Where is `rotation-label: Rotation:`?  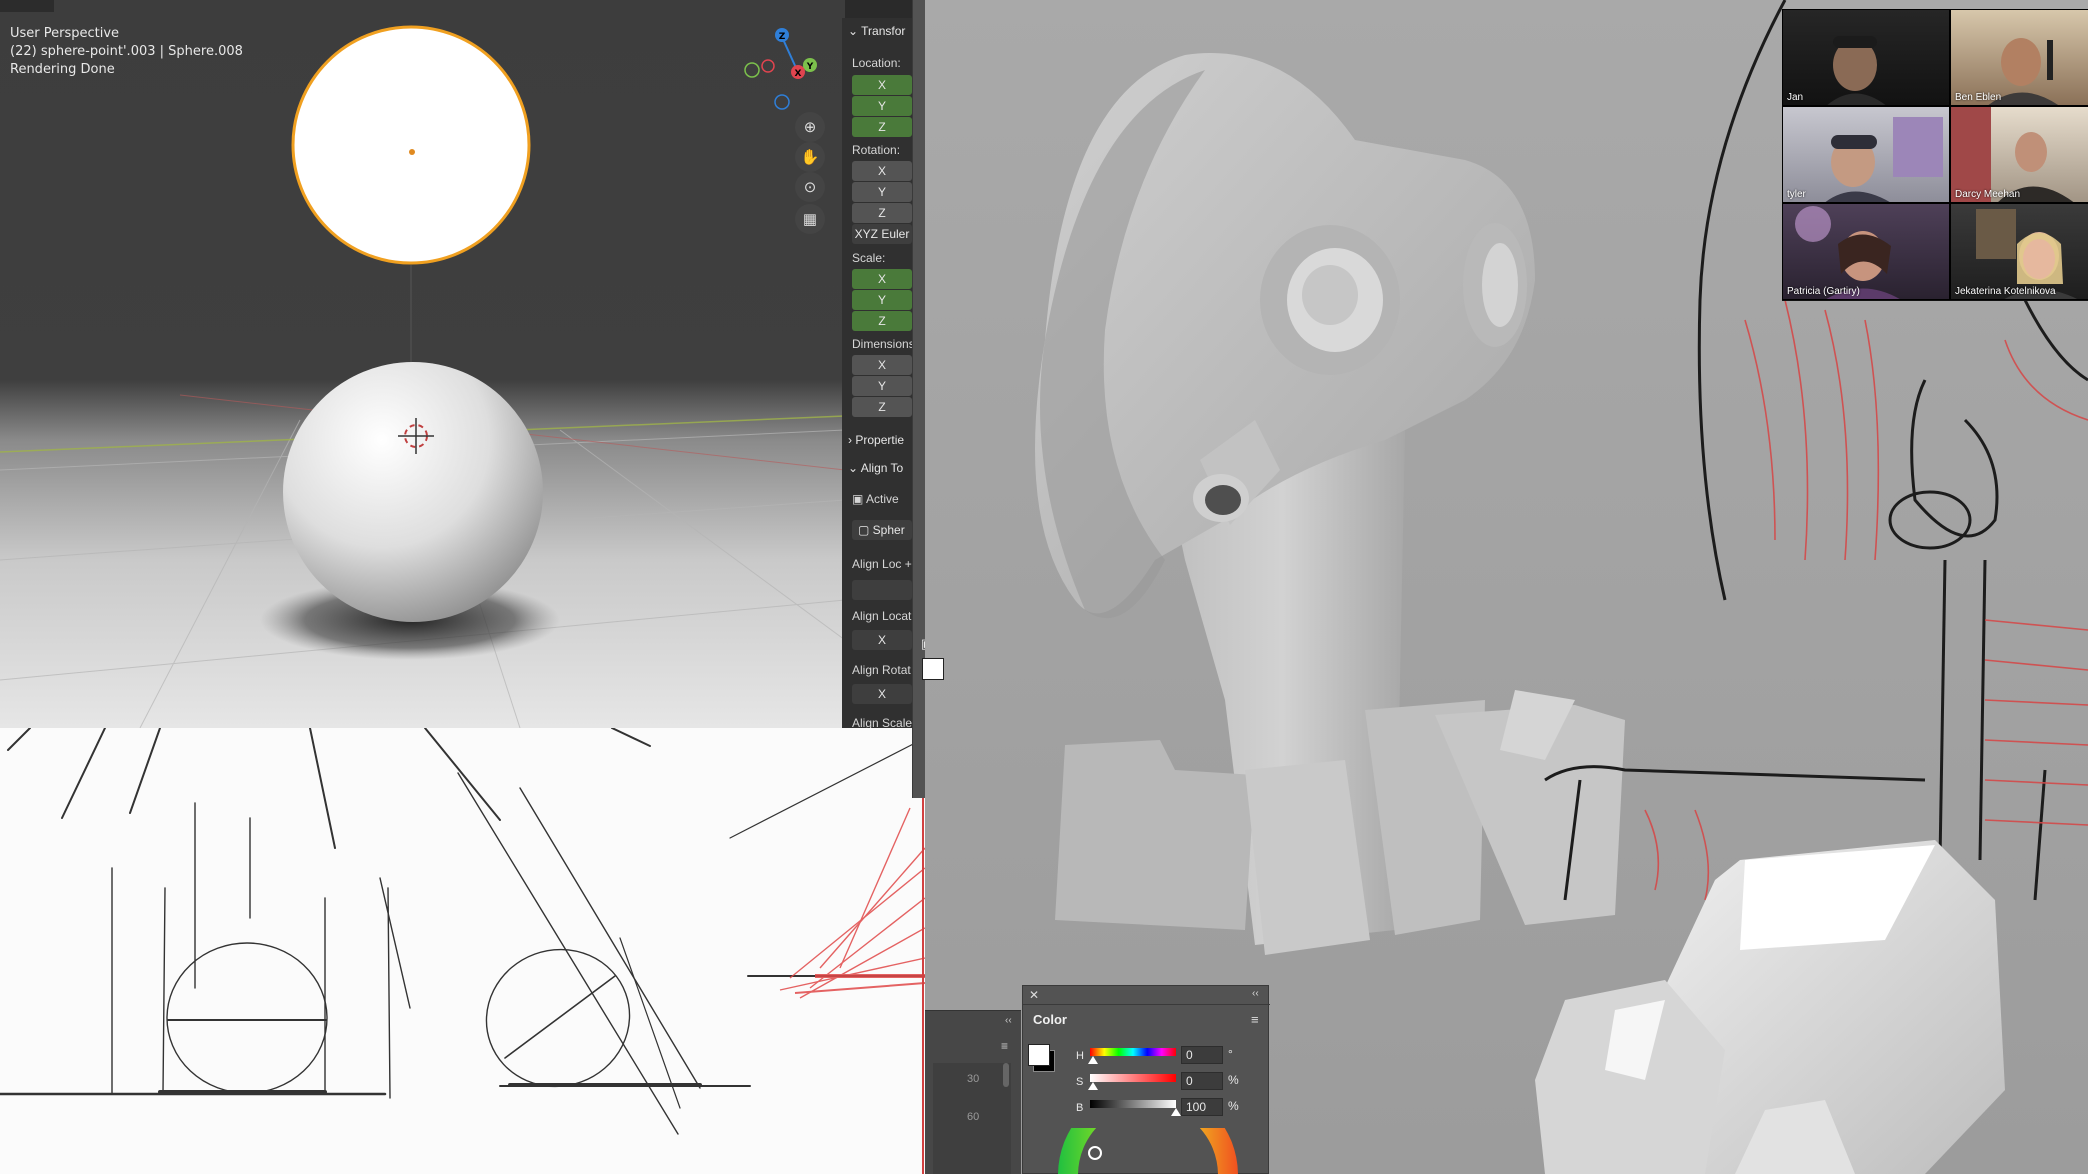
rotation-label: Rotation: is located at coordinates (876, 150).